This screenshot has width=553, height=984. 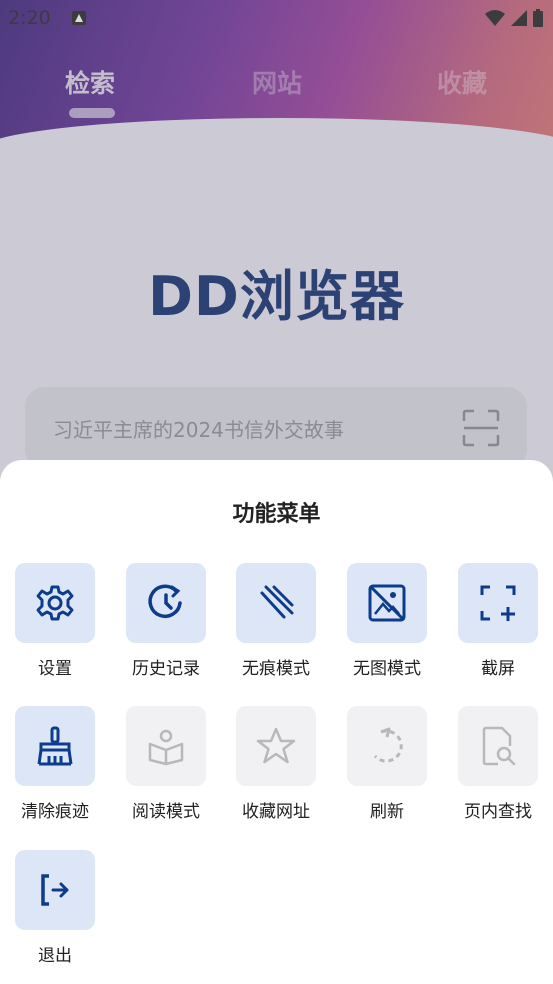 What do you see at coordinates (55, 812) in the screenshot?
I see `menu-label-clear-traces: 清除痕迹` at bounding box center [55, 812].